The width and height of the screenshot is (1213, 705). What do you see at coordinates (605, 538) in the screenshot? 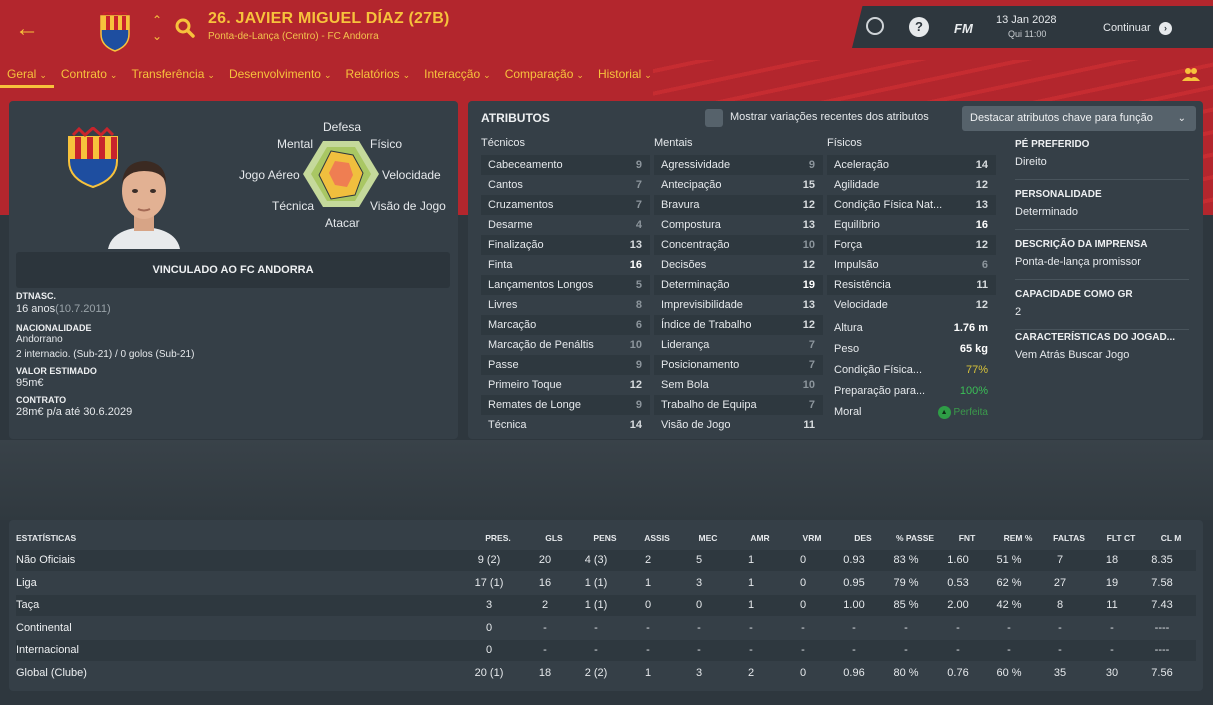
I see `stats-column-header: PENS` at bounding box center [605, 538].